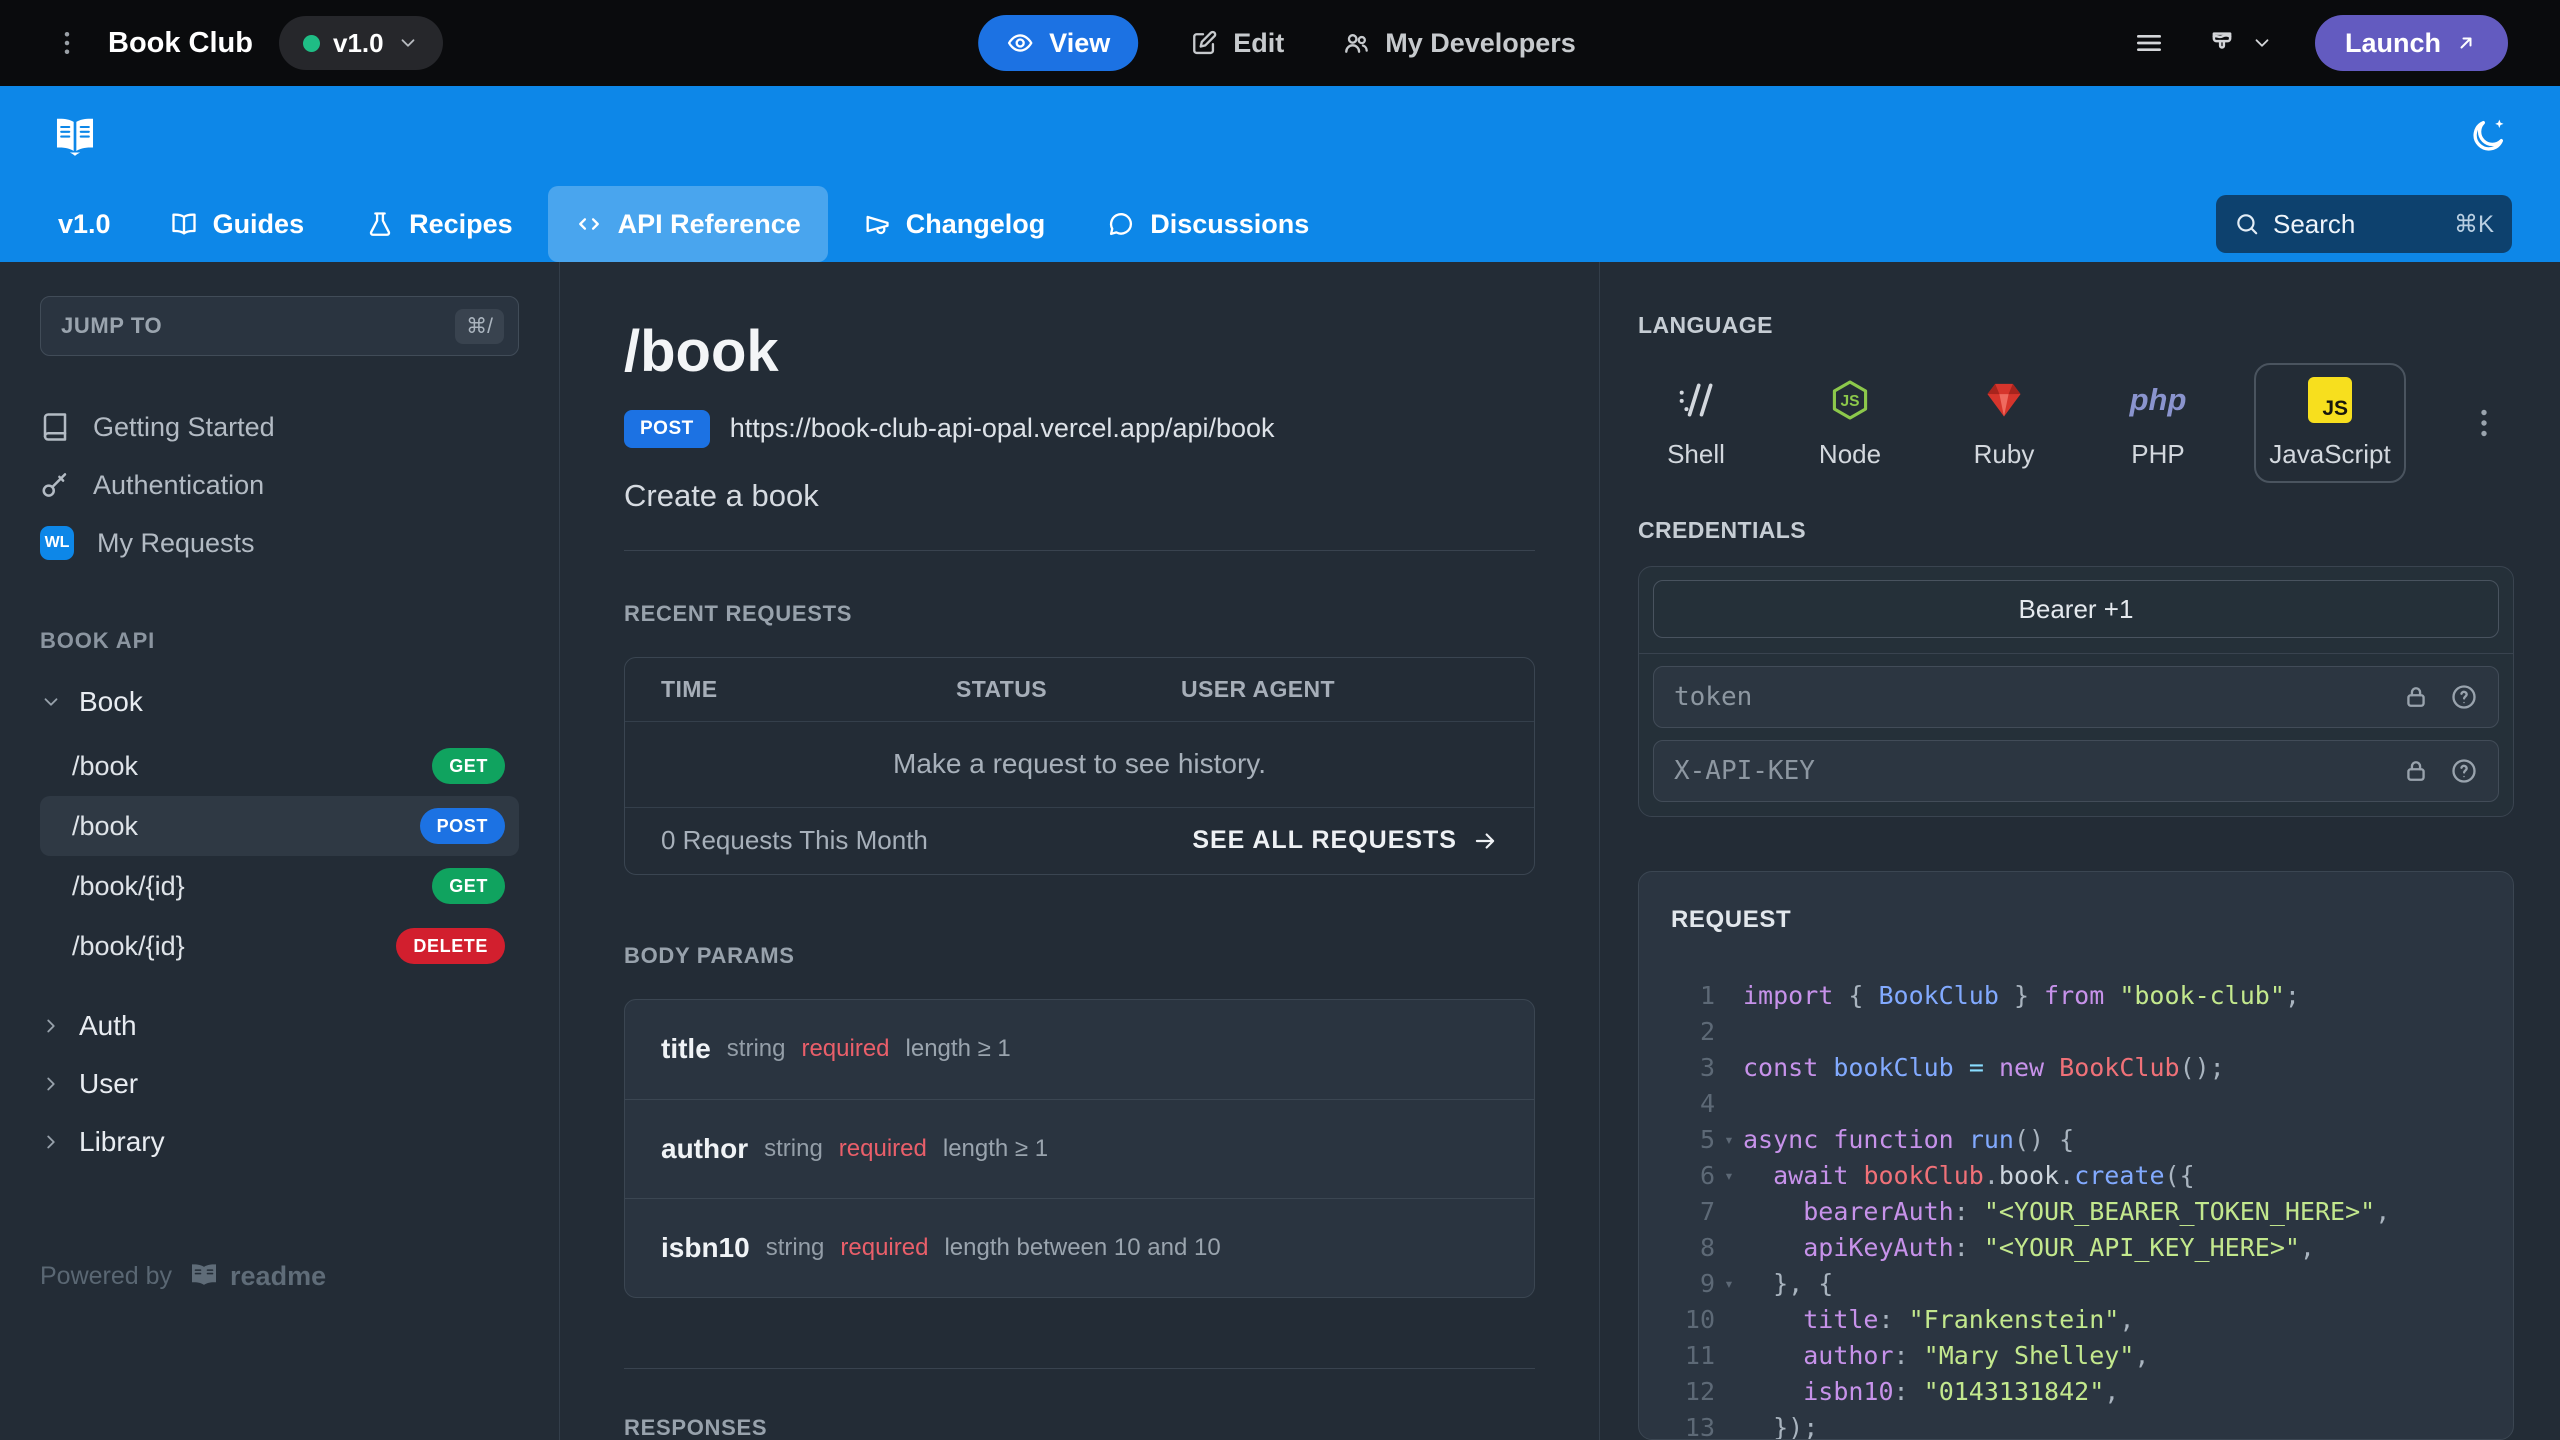 The width and height of the screenshot is (2560, 1440). What do you see at coordinates (2004, 400) in the screenshot?
I see `ruby-icon` at bounding box center [2004, 400].